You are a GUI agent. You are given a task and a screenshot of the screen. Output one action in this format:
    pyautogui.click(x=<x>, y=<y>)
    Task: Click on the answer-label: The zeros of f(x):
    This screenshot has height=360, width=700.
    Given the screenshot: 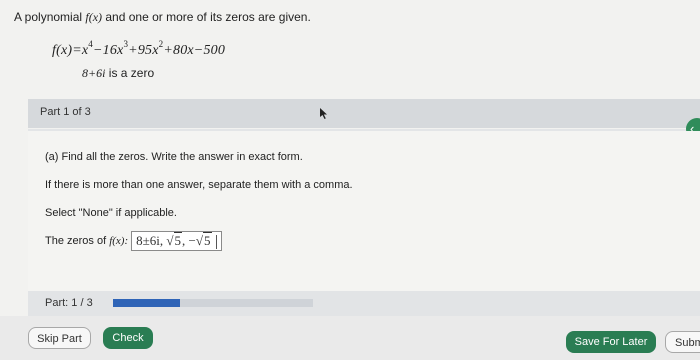 What is the action you would take?
    pyautogui.click(x=86, y=241)
    